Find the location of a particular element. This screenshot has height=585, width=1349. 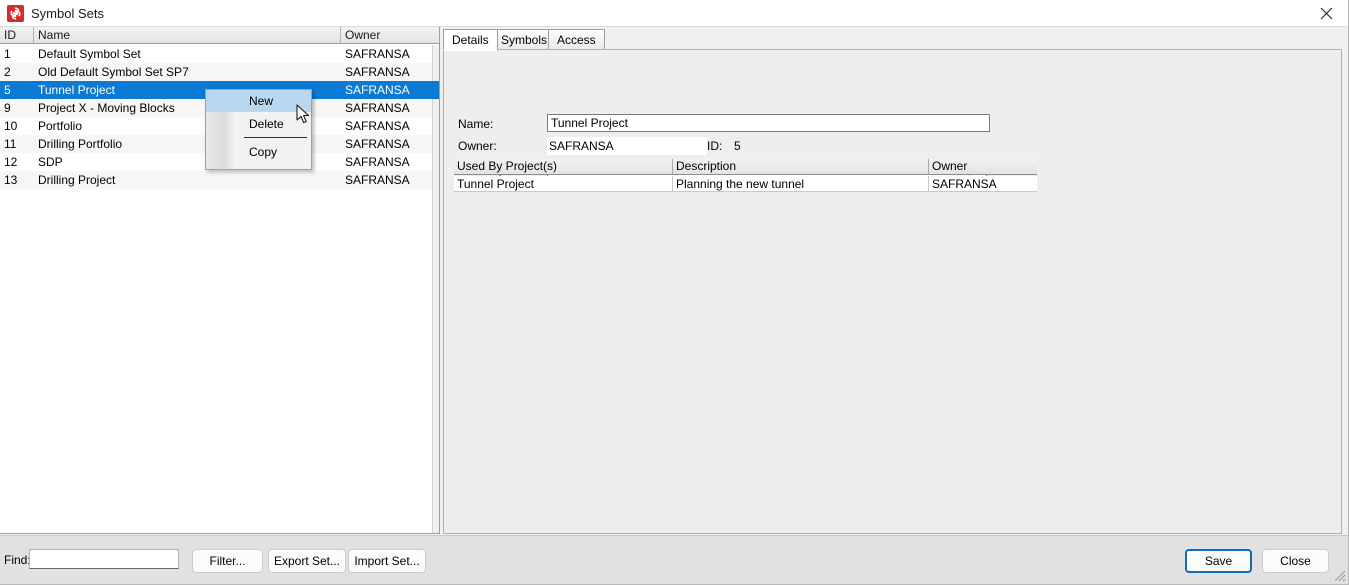

column-header-used-by-project: Used By Project(s) is located at coordinates (563, 166).